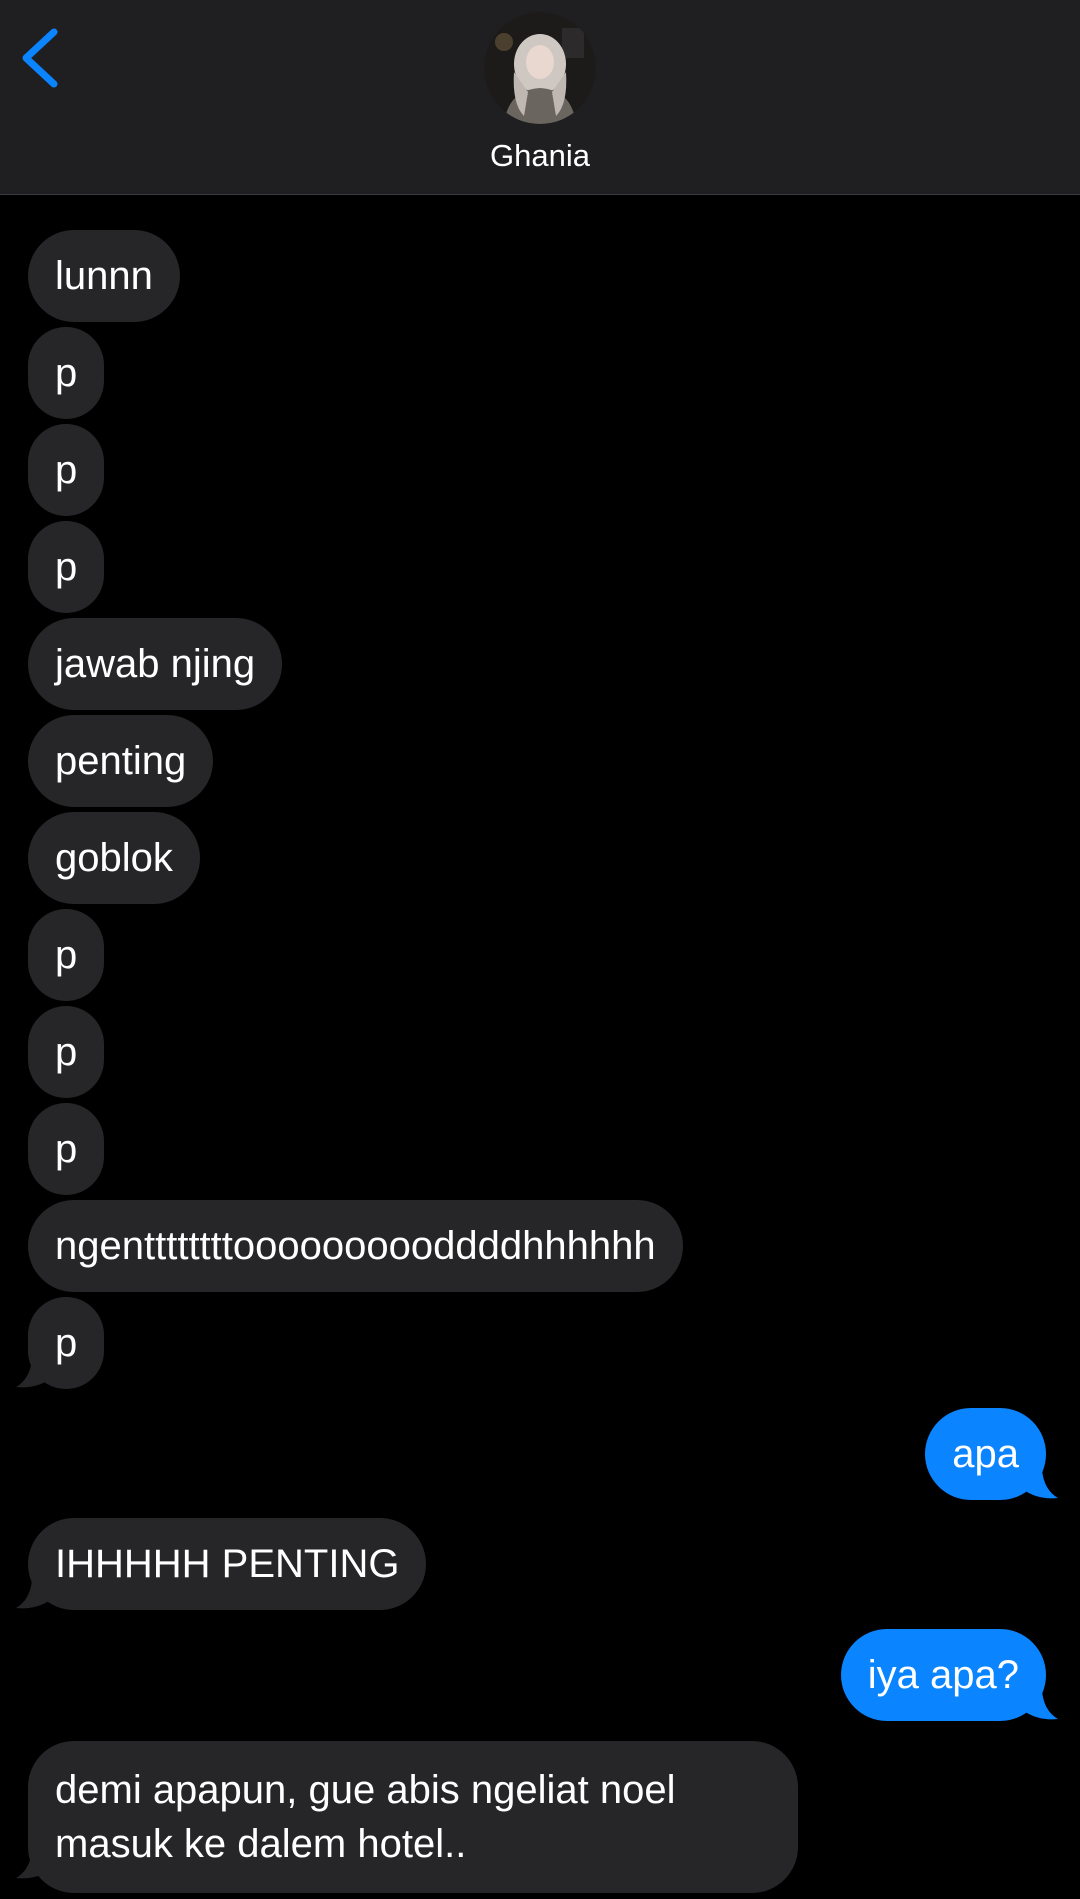  Describe the element at coordinates (155, 664) in the screenshot. I see `message-bubble-incoming: jawab njing` at that location.